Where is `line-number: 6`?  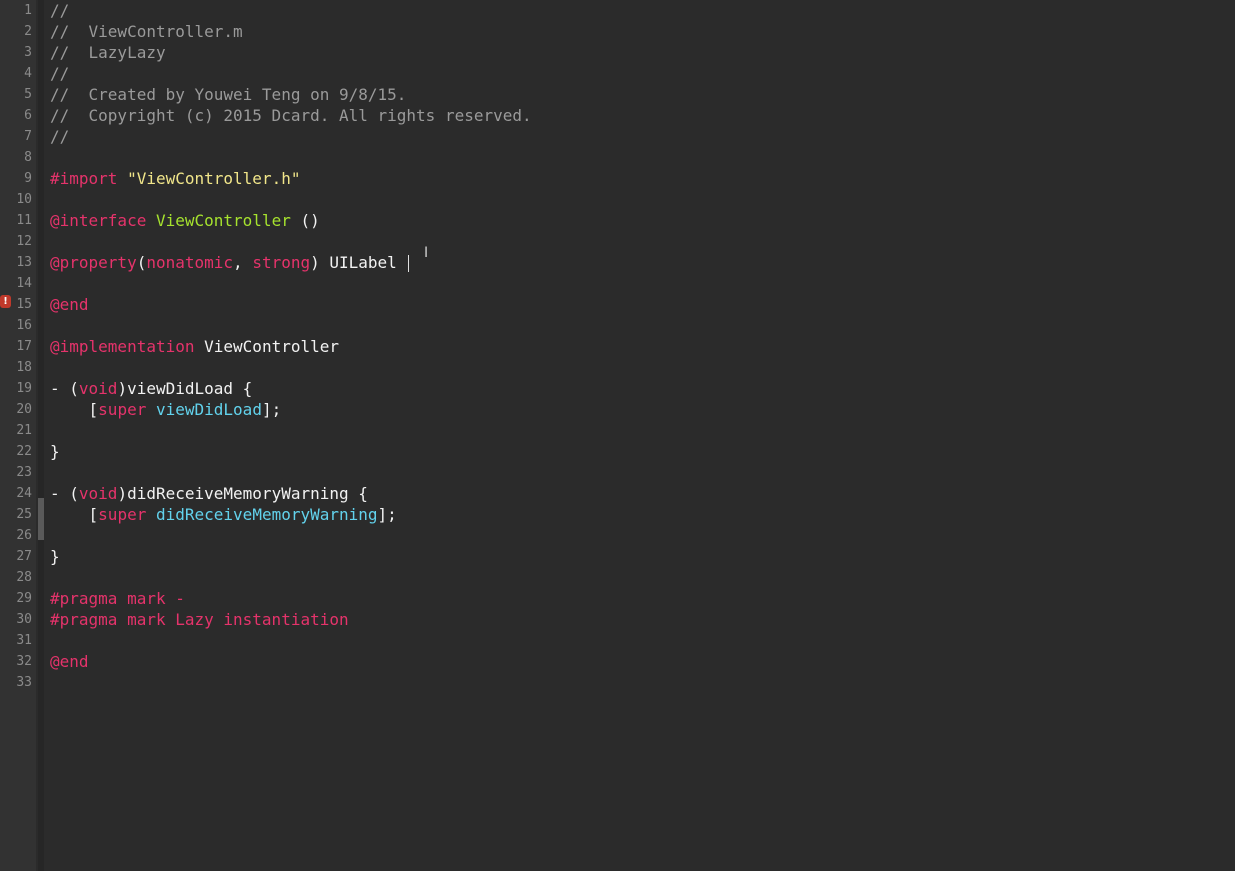
line-number: 6 is located at coordinates (28, 115).